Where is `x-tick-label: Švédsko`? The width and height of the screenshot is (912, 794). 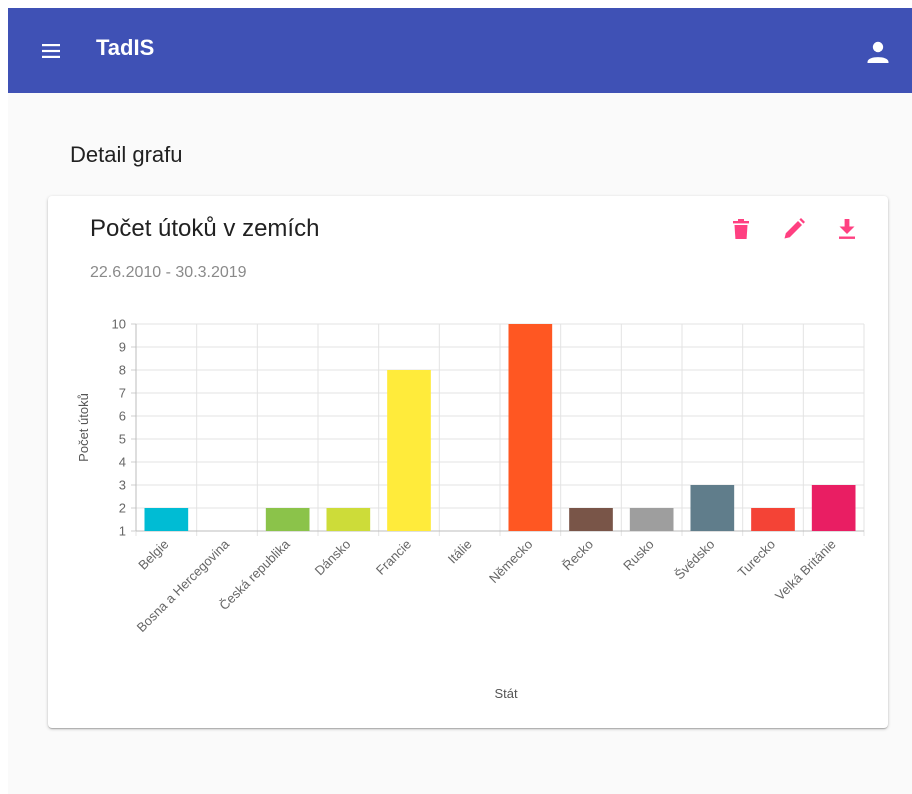 x-tick-label: Švédsko is located at coordinates (695, 560).